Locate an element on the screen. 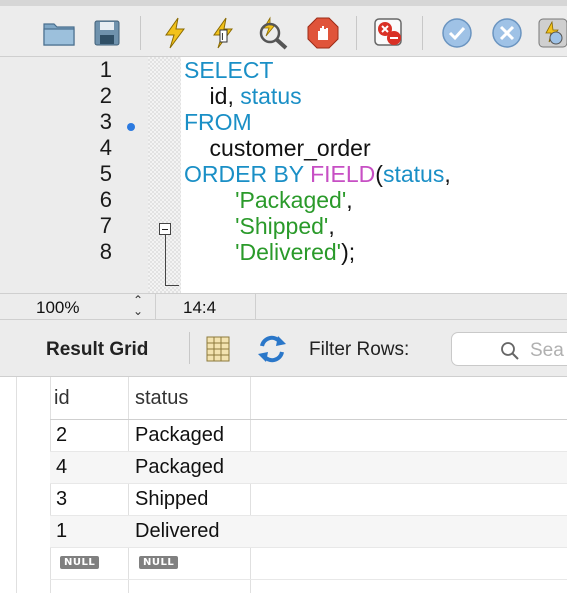  line-number: 1 is located at coordinates (105, 69).